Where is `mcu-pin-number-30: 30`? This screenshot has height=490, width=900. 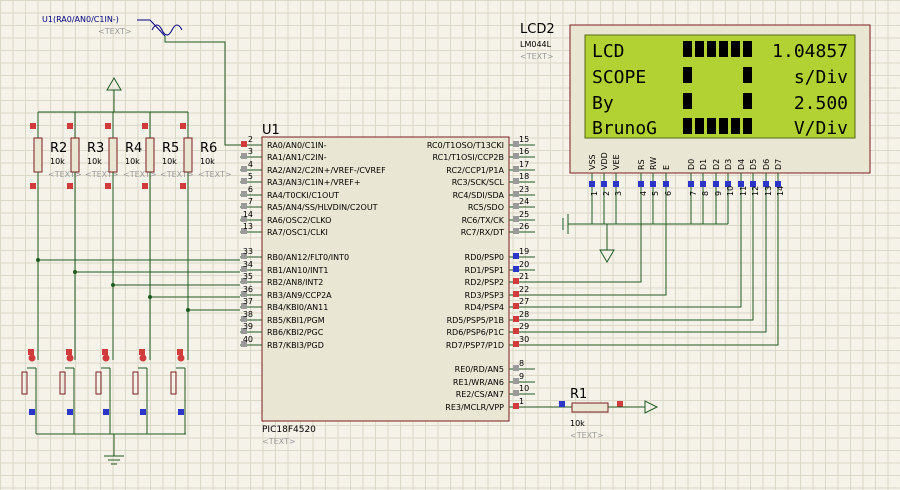
mcu-pin-number-30: 30 is located at coordinates (524, 339).